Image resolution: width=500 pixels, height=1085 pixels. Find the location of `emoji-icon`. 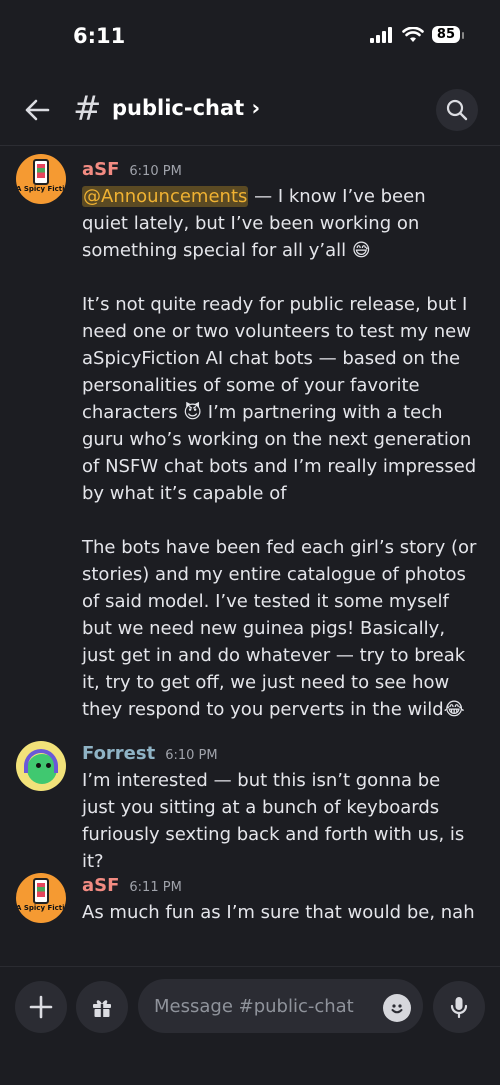

emoji-icon is located at coordinates (397, 1009).